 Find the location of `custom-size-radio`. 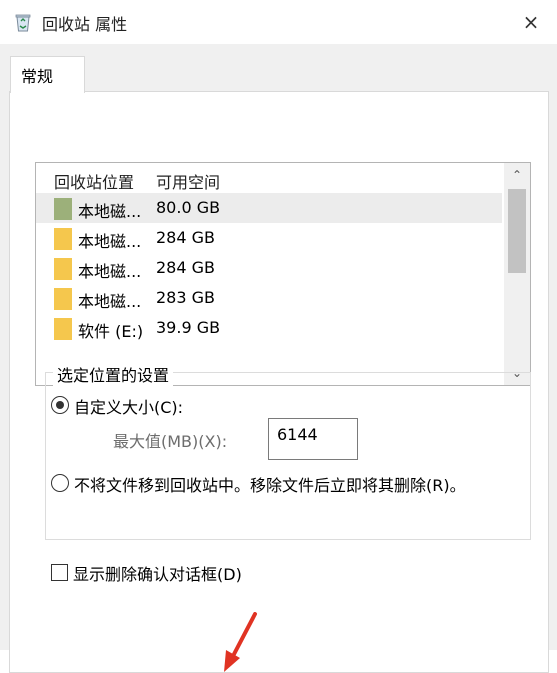

custom-size-radio is located at coordinates (60, 405).